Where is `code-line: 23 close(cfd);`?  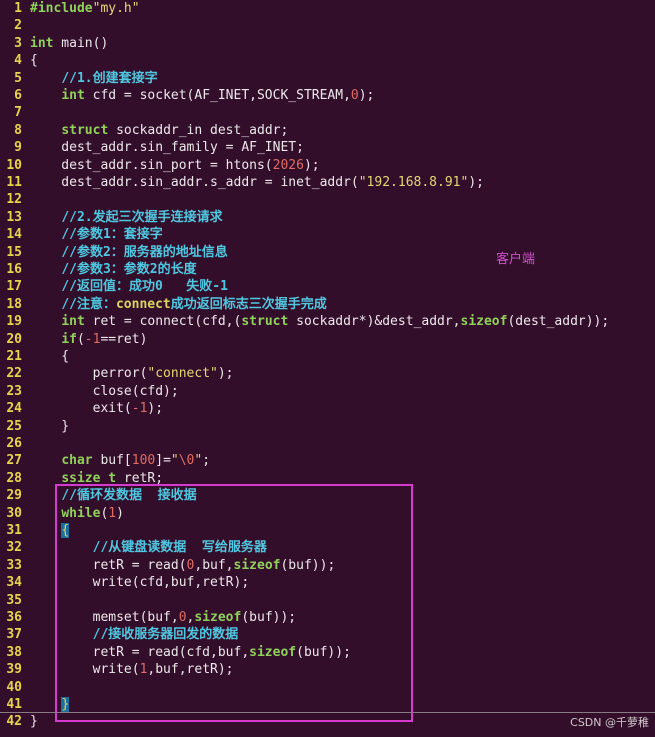
code-line: 23 close(cfd); is located at coordinates (327, 391).